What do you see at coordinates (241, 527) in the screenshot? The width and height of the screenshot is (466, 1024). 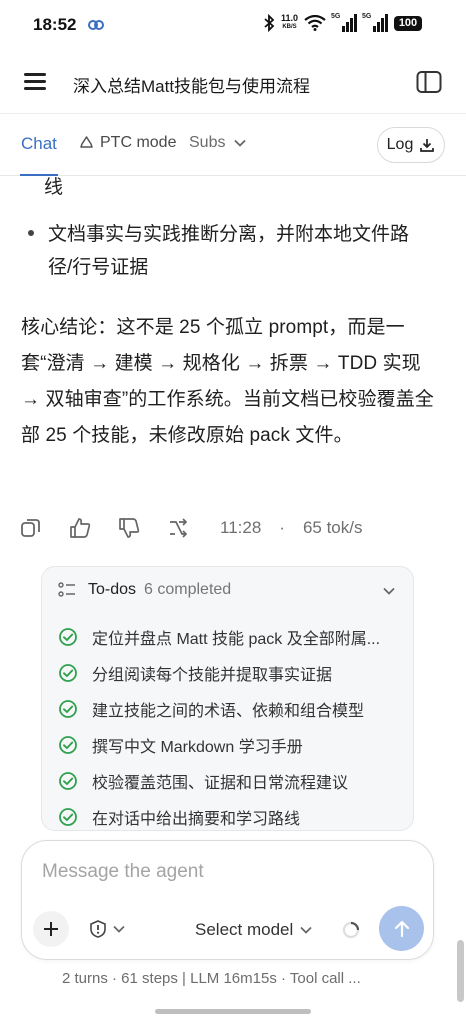 I see `message-time: 11:28` at bounding box center [241, 527].